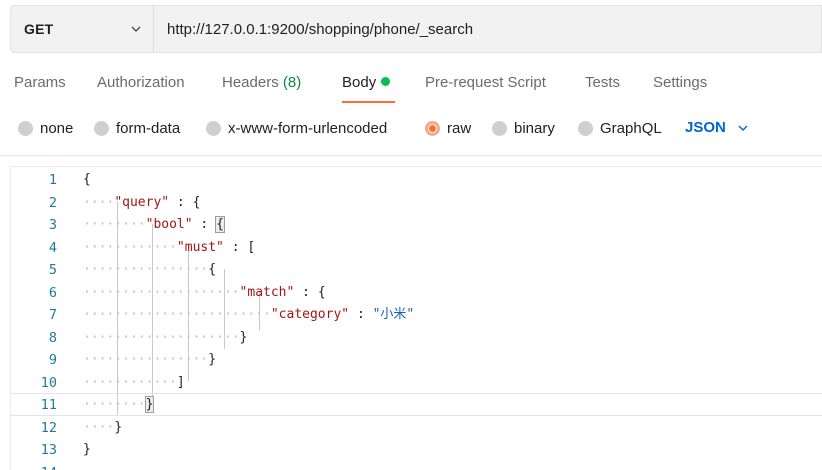 This screenshot has height=470, width=822. Describe the element at coordinates (308, 128) in the screenshot. I see `radio-label: x-www-form-urlencoded` at that location.